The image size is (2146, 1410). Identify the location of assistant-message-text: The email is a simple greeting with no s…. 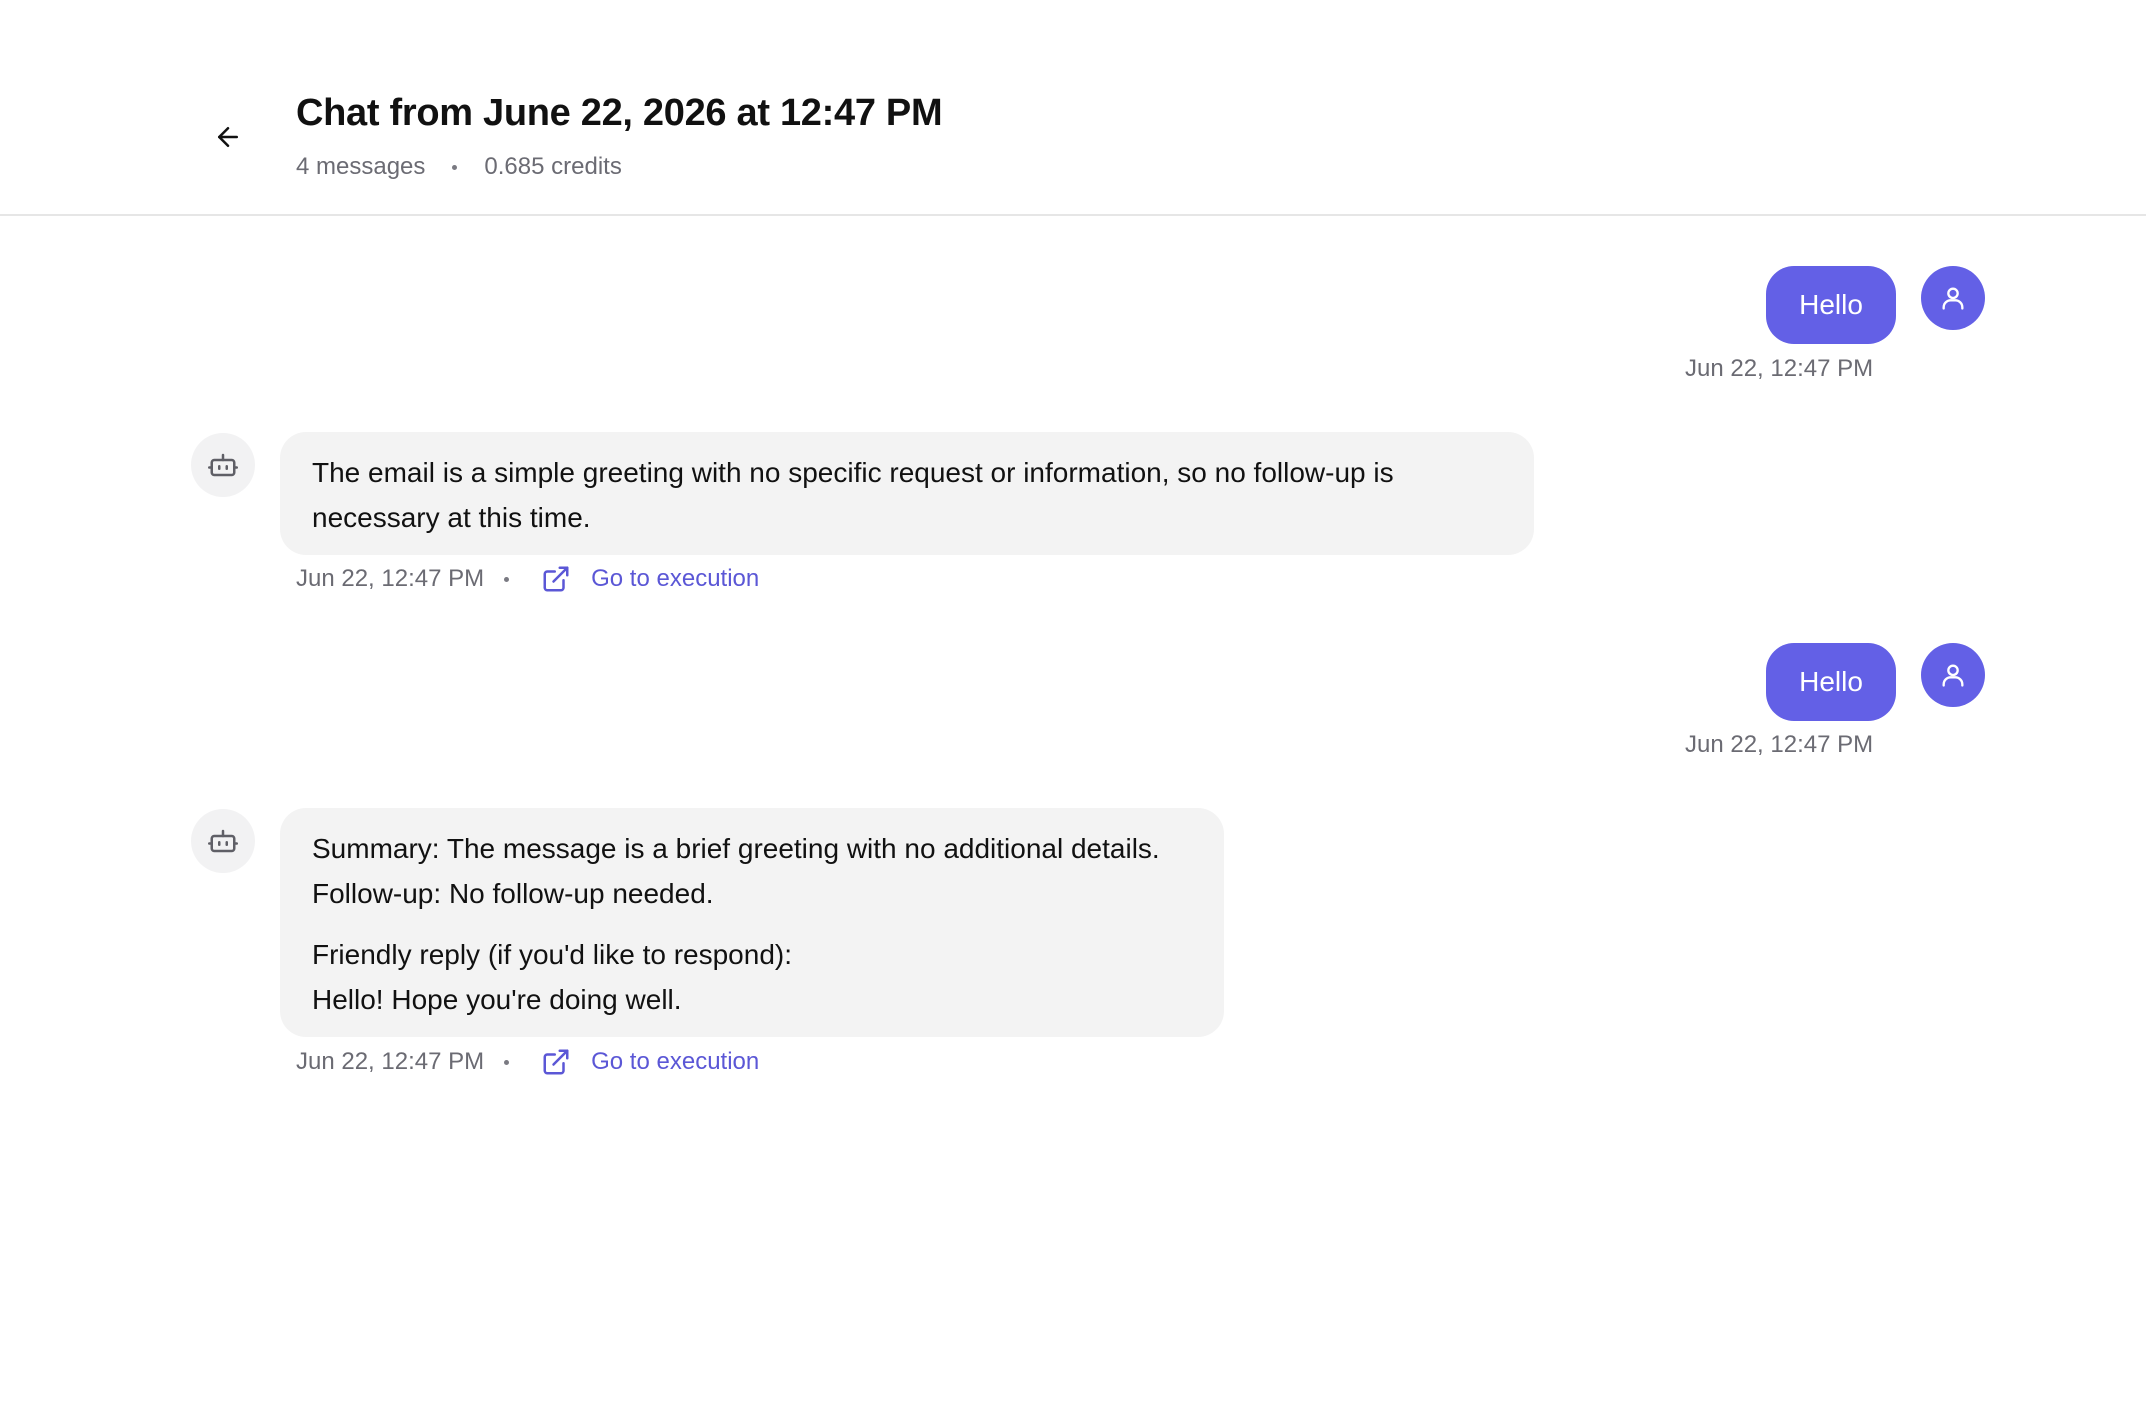
(853, 495).